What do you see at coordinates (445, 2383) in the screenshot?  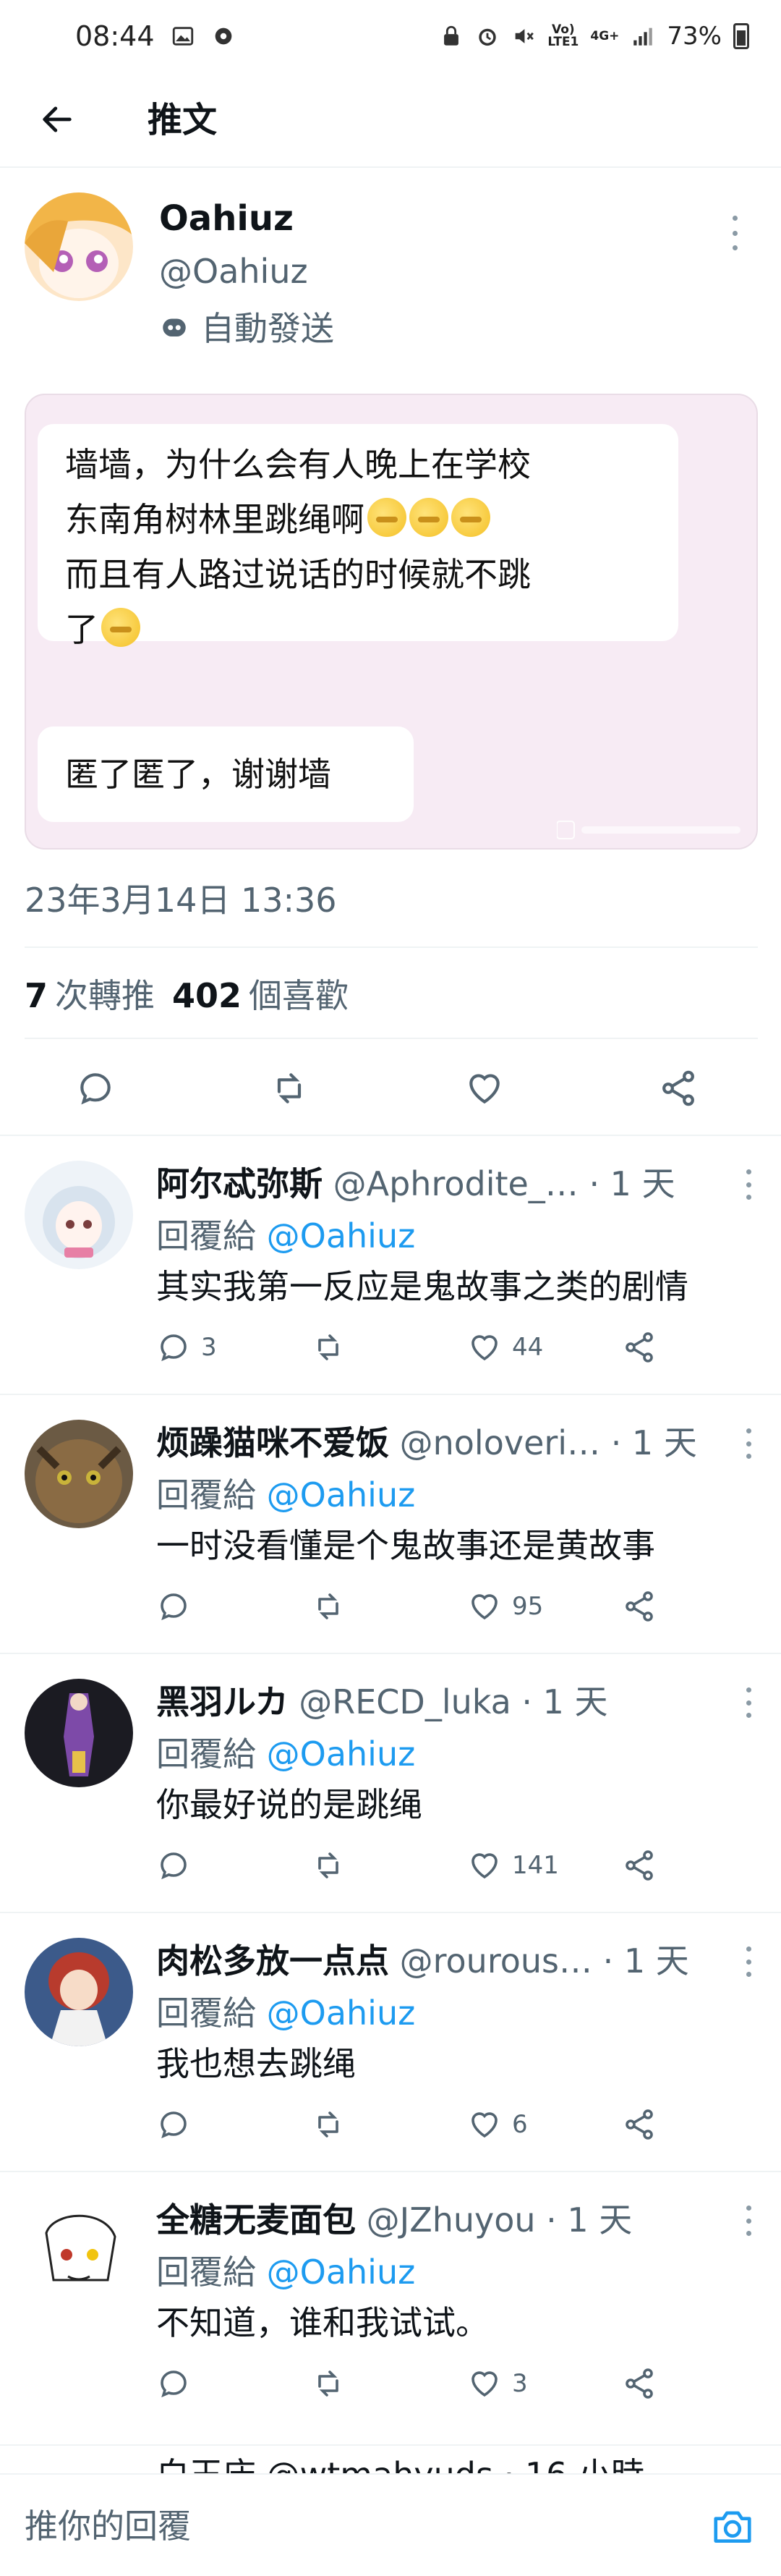 I see `reply-actions: 3` at bounding box center [445, 2383].